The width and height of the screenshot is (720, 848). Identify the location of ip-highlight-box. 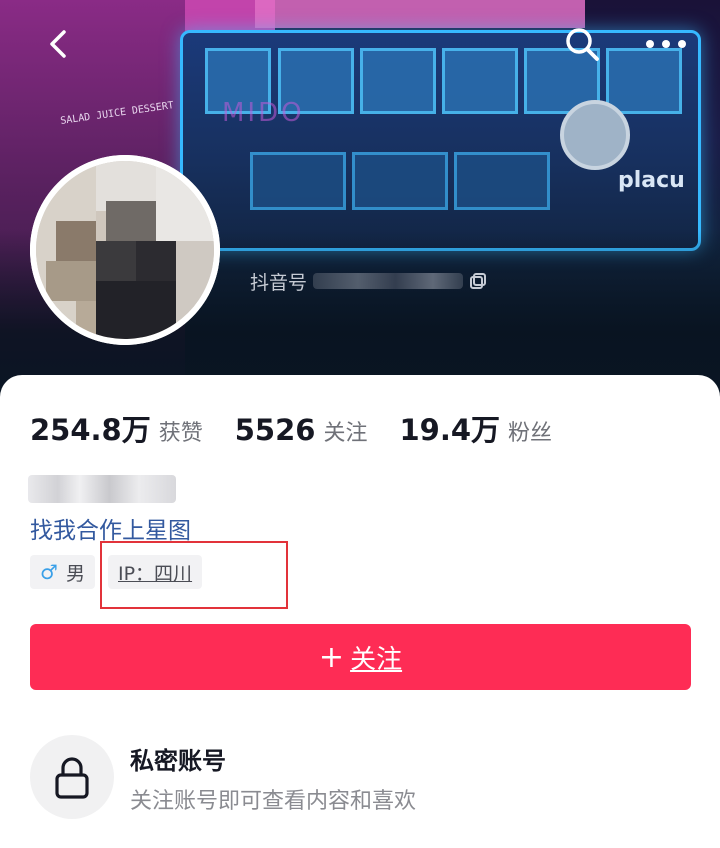
(194, 575).